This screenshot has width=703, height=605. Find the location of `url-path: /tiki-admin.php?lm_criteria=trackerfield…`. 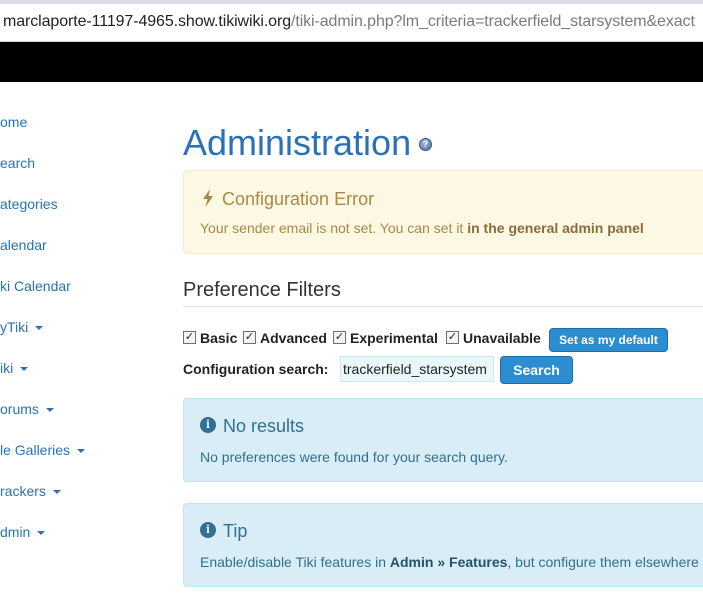

url-path: /tiki-admin.php?lm_criteria=trackerfield… is located at coordinates (493, 21).